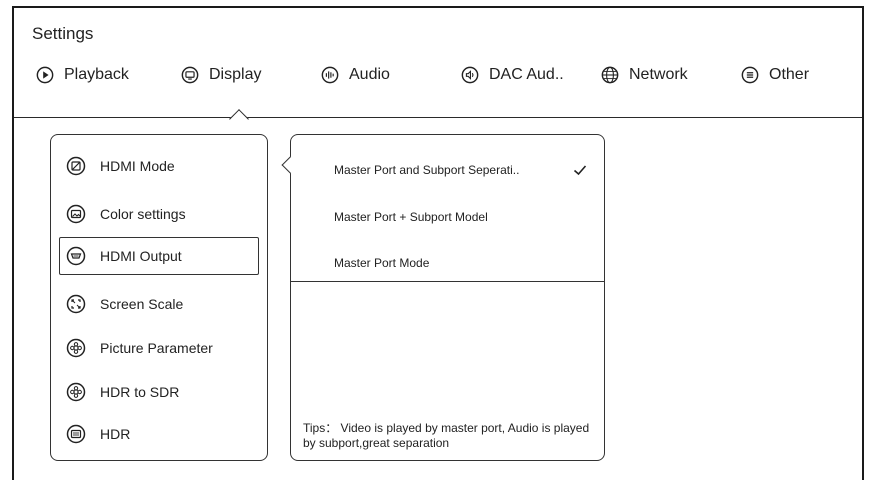  Describe the element at coordinates (142, 304) in the screenshot. I see `menu-item-label: Screen Scale` at that location.